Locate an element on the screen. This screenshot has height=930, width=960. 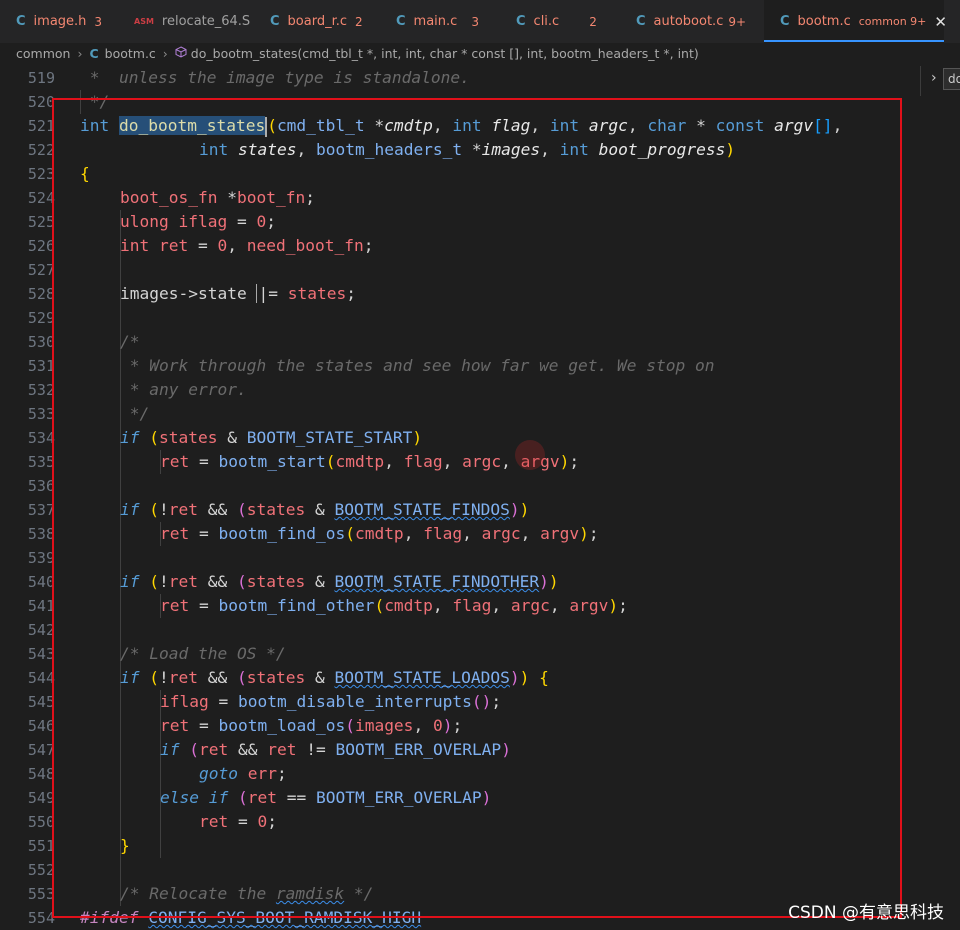
cube-icon is located at coordinates (181, 53).